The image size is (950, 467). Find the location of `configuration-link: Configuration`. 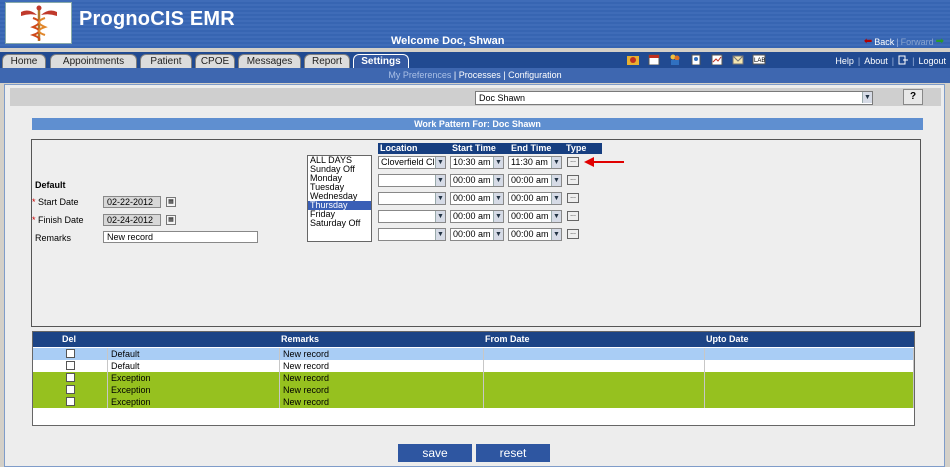

configuration-link: Configuration is located at coordinates (535, 75).